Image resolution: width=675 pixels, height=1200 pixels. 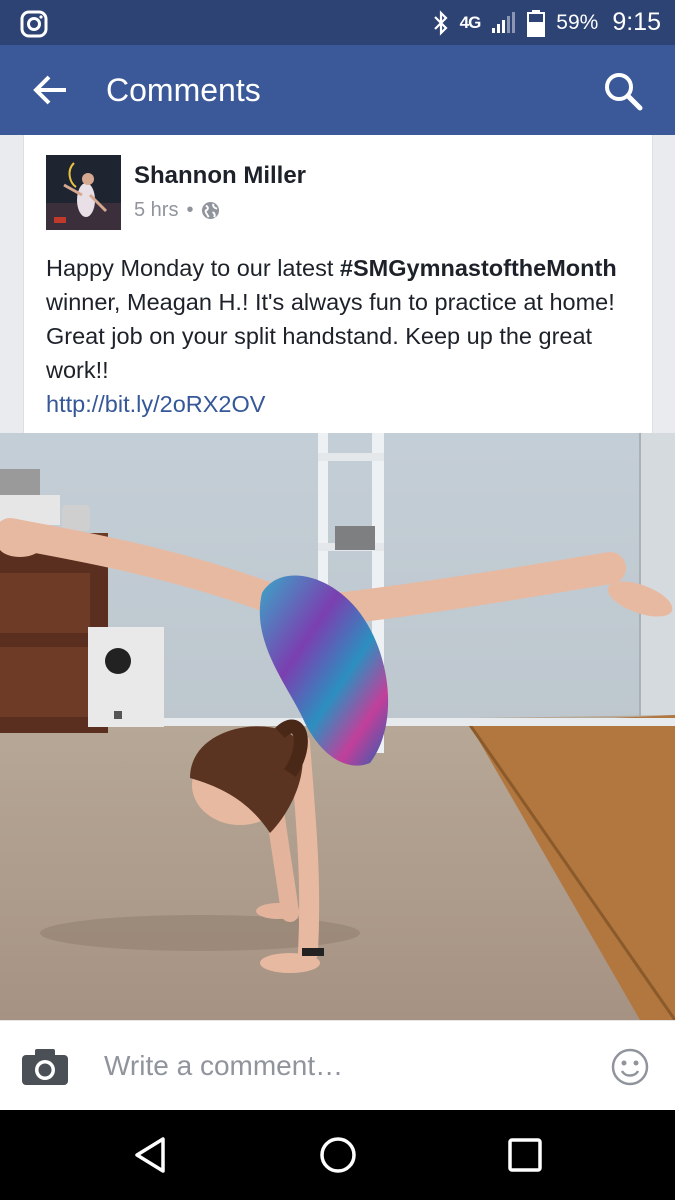 I want to click on post-author: Shannon Miller, so click(x=220, y=176).